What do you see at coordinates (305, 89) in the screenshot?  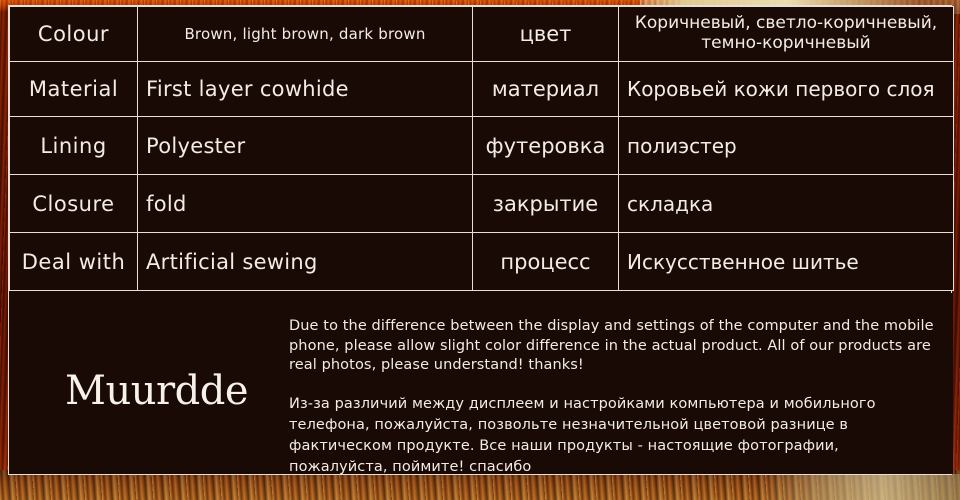 I see `spec-value-en: First layer cowhide` at bounding box center [305, 89].